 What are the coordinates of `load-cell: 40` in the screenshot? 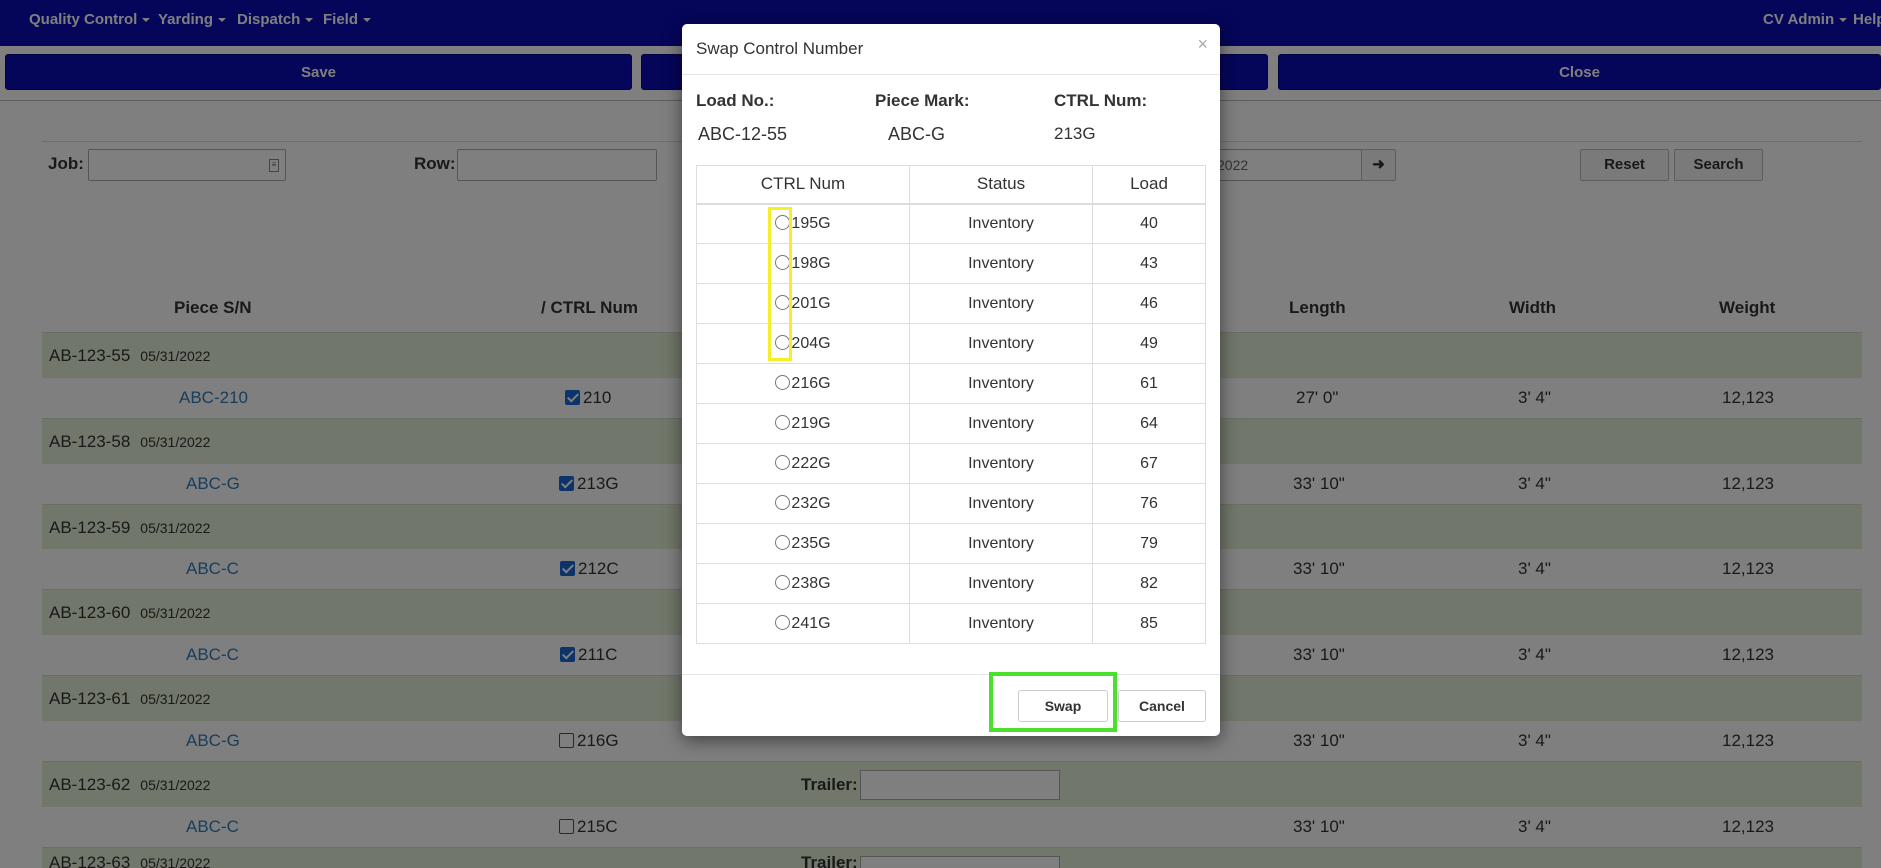 It's located at (1149, 223).